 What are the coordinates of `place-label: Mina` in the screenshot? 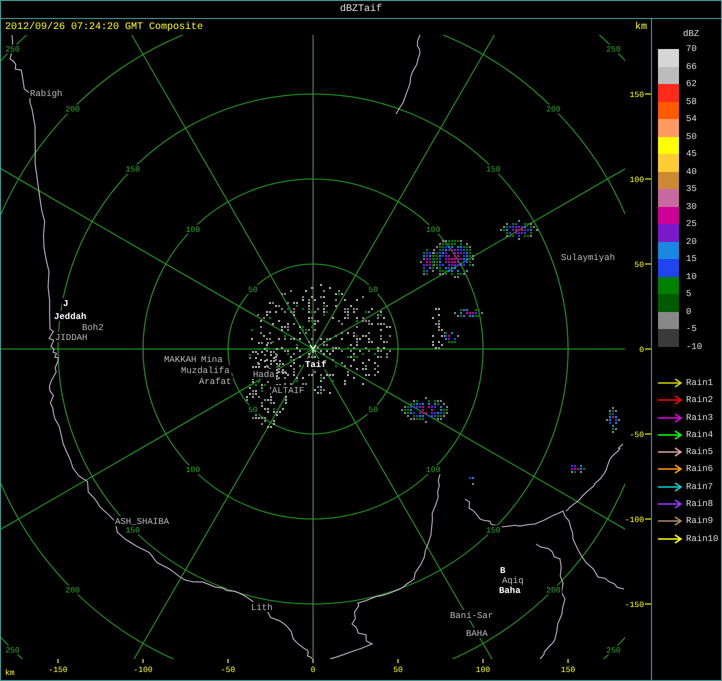 It's located at (212, 360).